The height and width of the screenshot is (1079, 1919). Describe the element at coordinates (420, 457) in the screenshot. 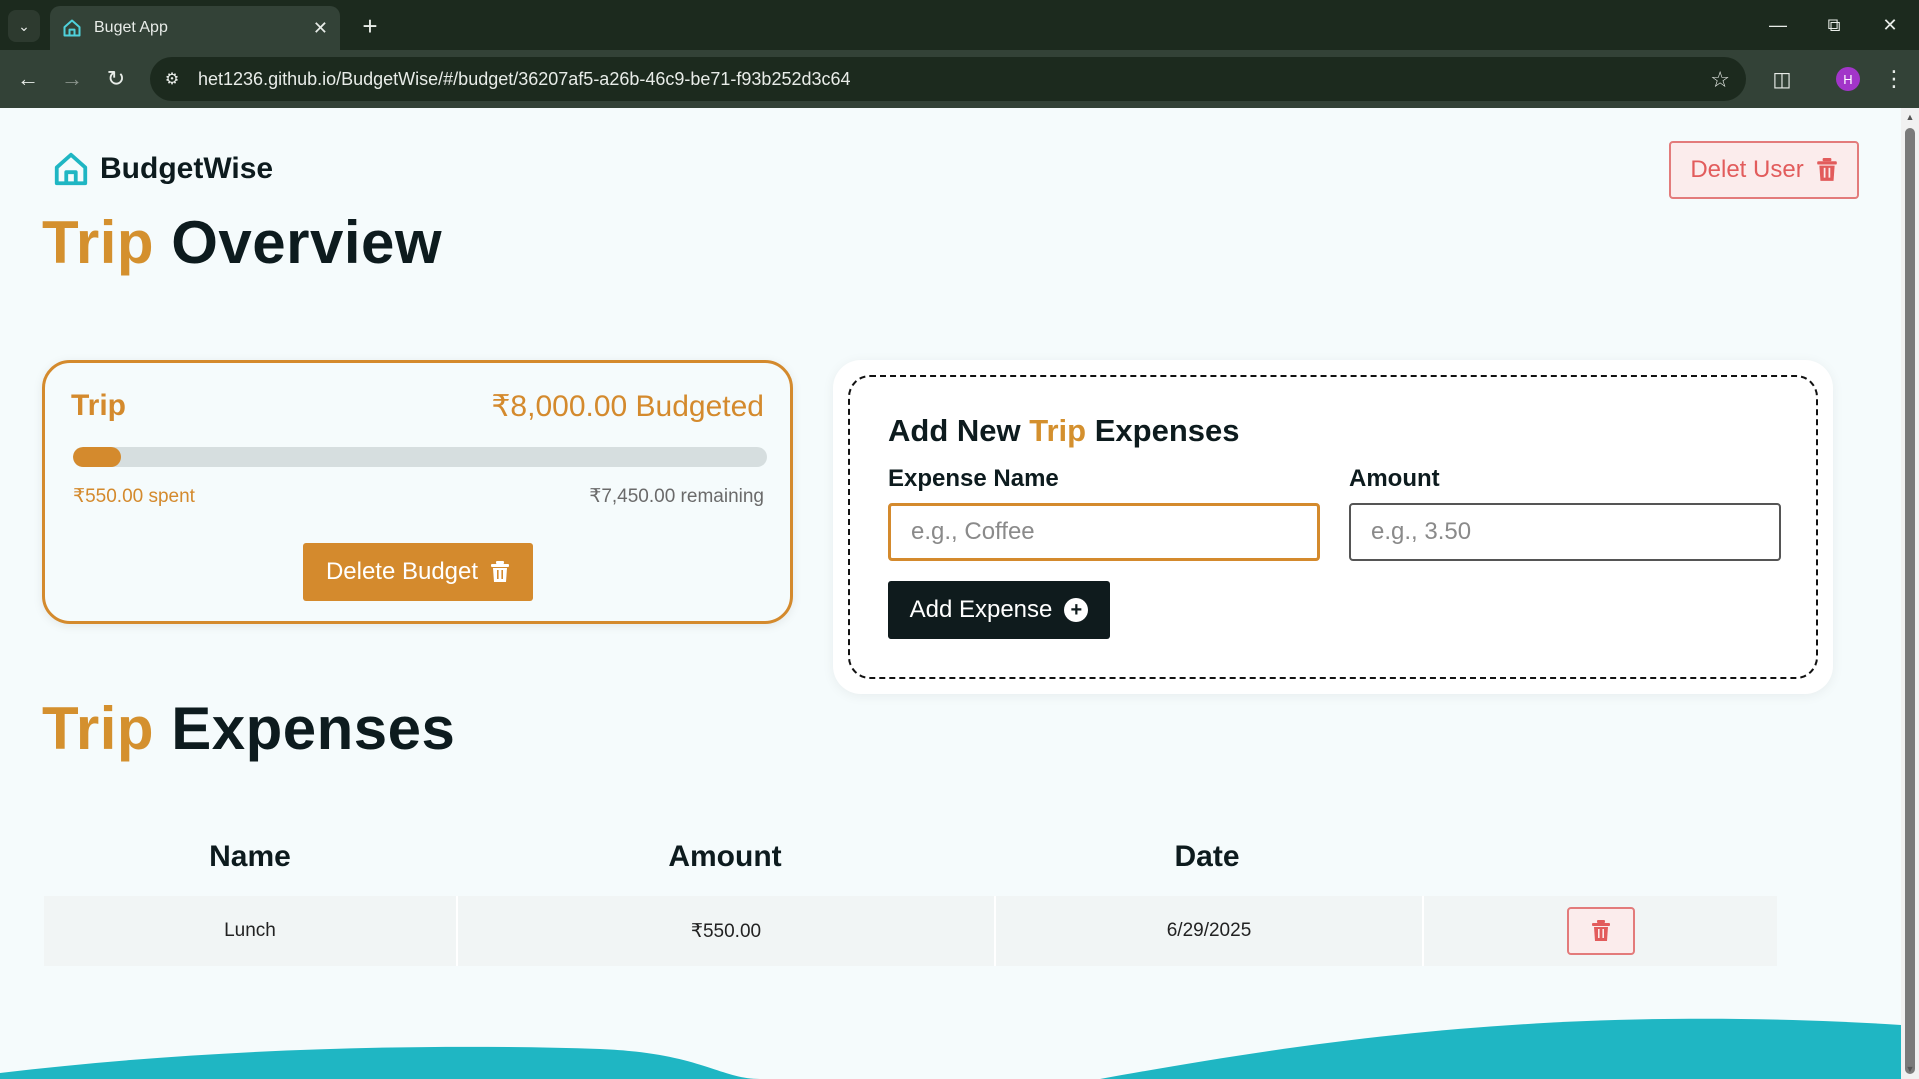

I see `budget-progress-bar` at that location.